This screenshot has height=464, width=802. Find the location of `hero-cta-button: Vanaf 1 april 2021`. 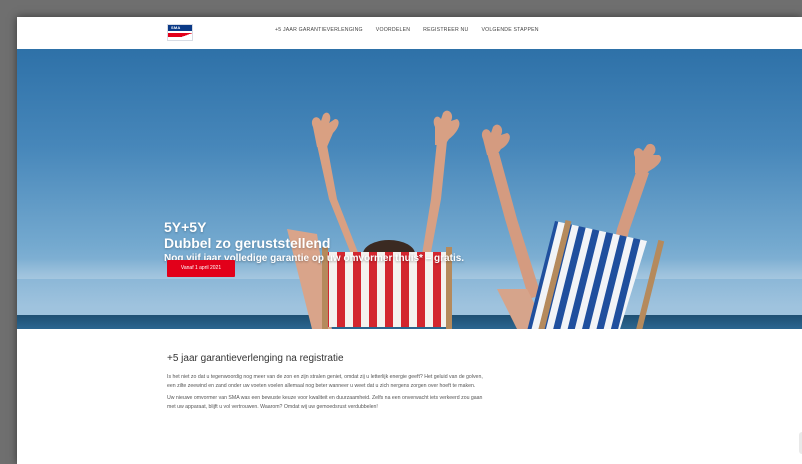

hero-cta-button: Vanaf 1 april 2021 is located at coordinates (201, 268).